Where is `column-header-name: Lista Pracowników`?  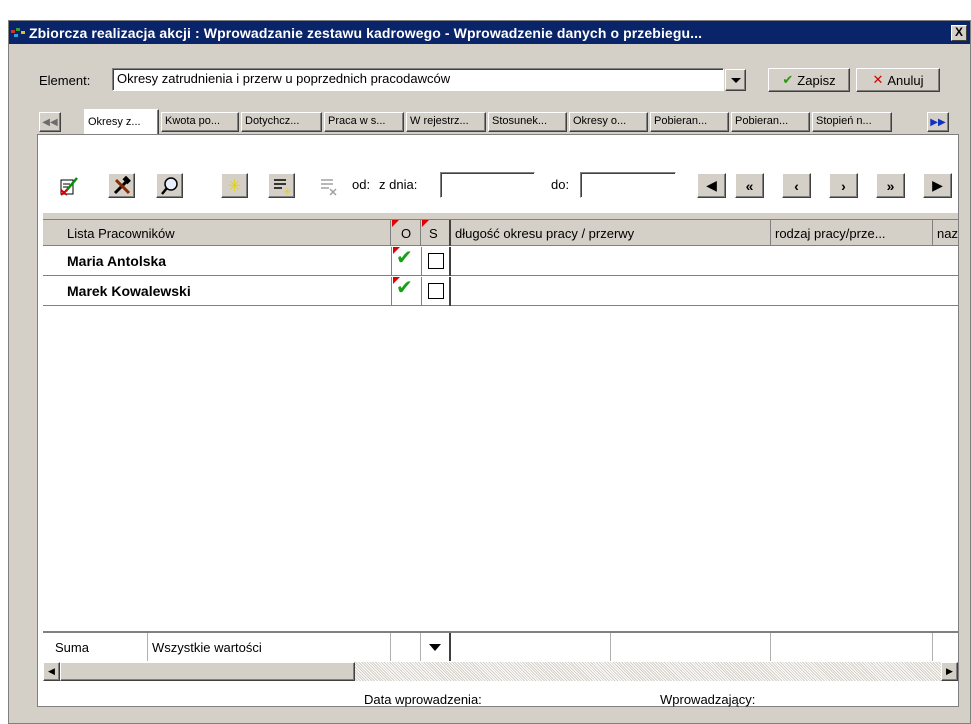 column-header-name: Lista Pracowników is located at coordinates (217, 233).